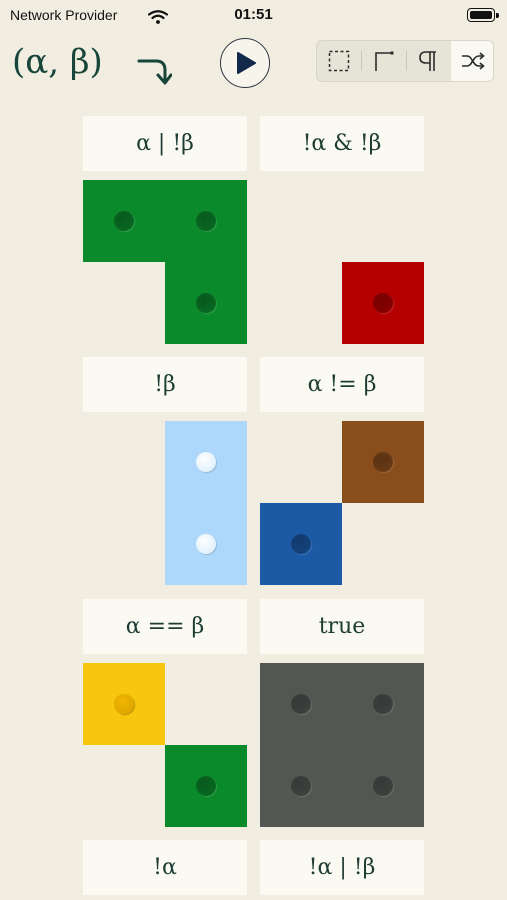 Image resolution: width=507 pixels, height=900 pixels. Describe the element at coordinates (342, 384) in the screenshot. I see `expression-card-4: α != β` at that location.